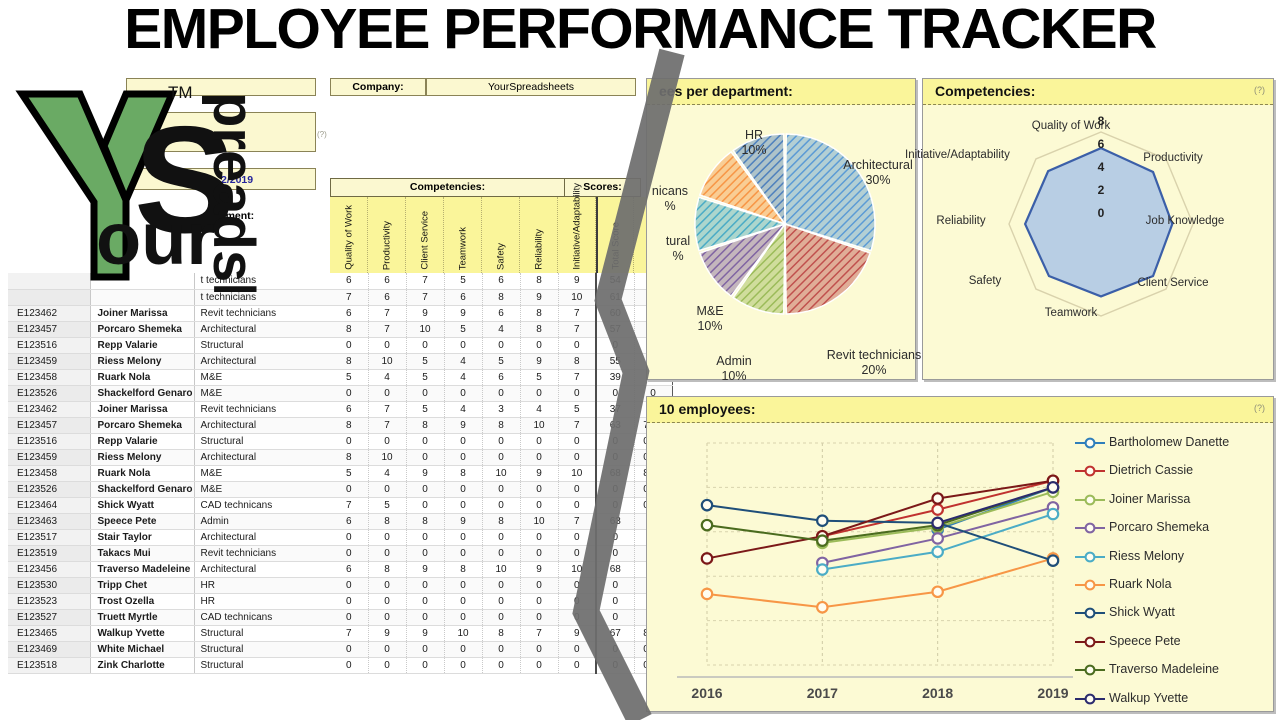 The image size is (1280, 720). I want to click on cell-nm: Speece Pete, so click(142, 521).